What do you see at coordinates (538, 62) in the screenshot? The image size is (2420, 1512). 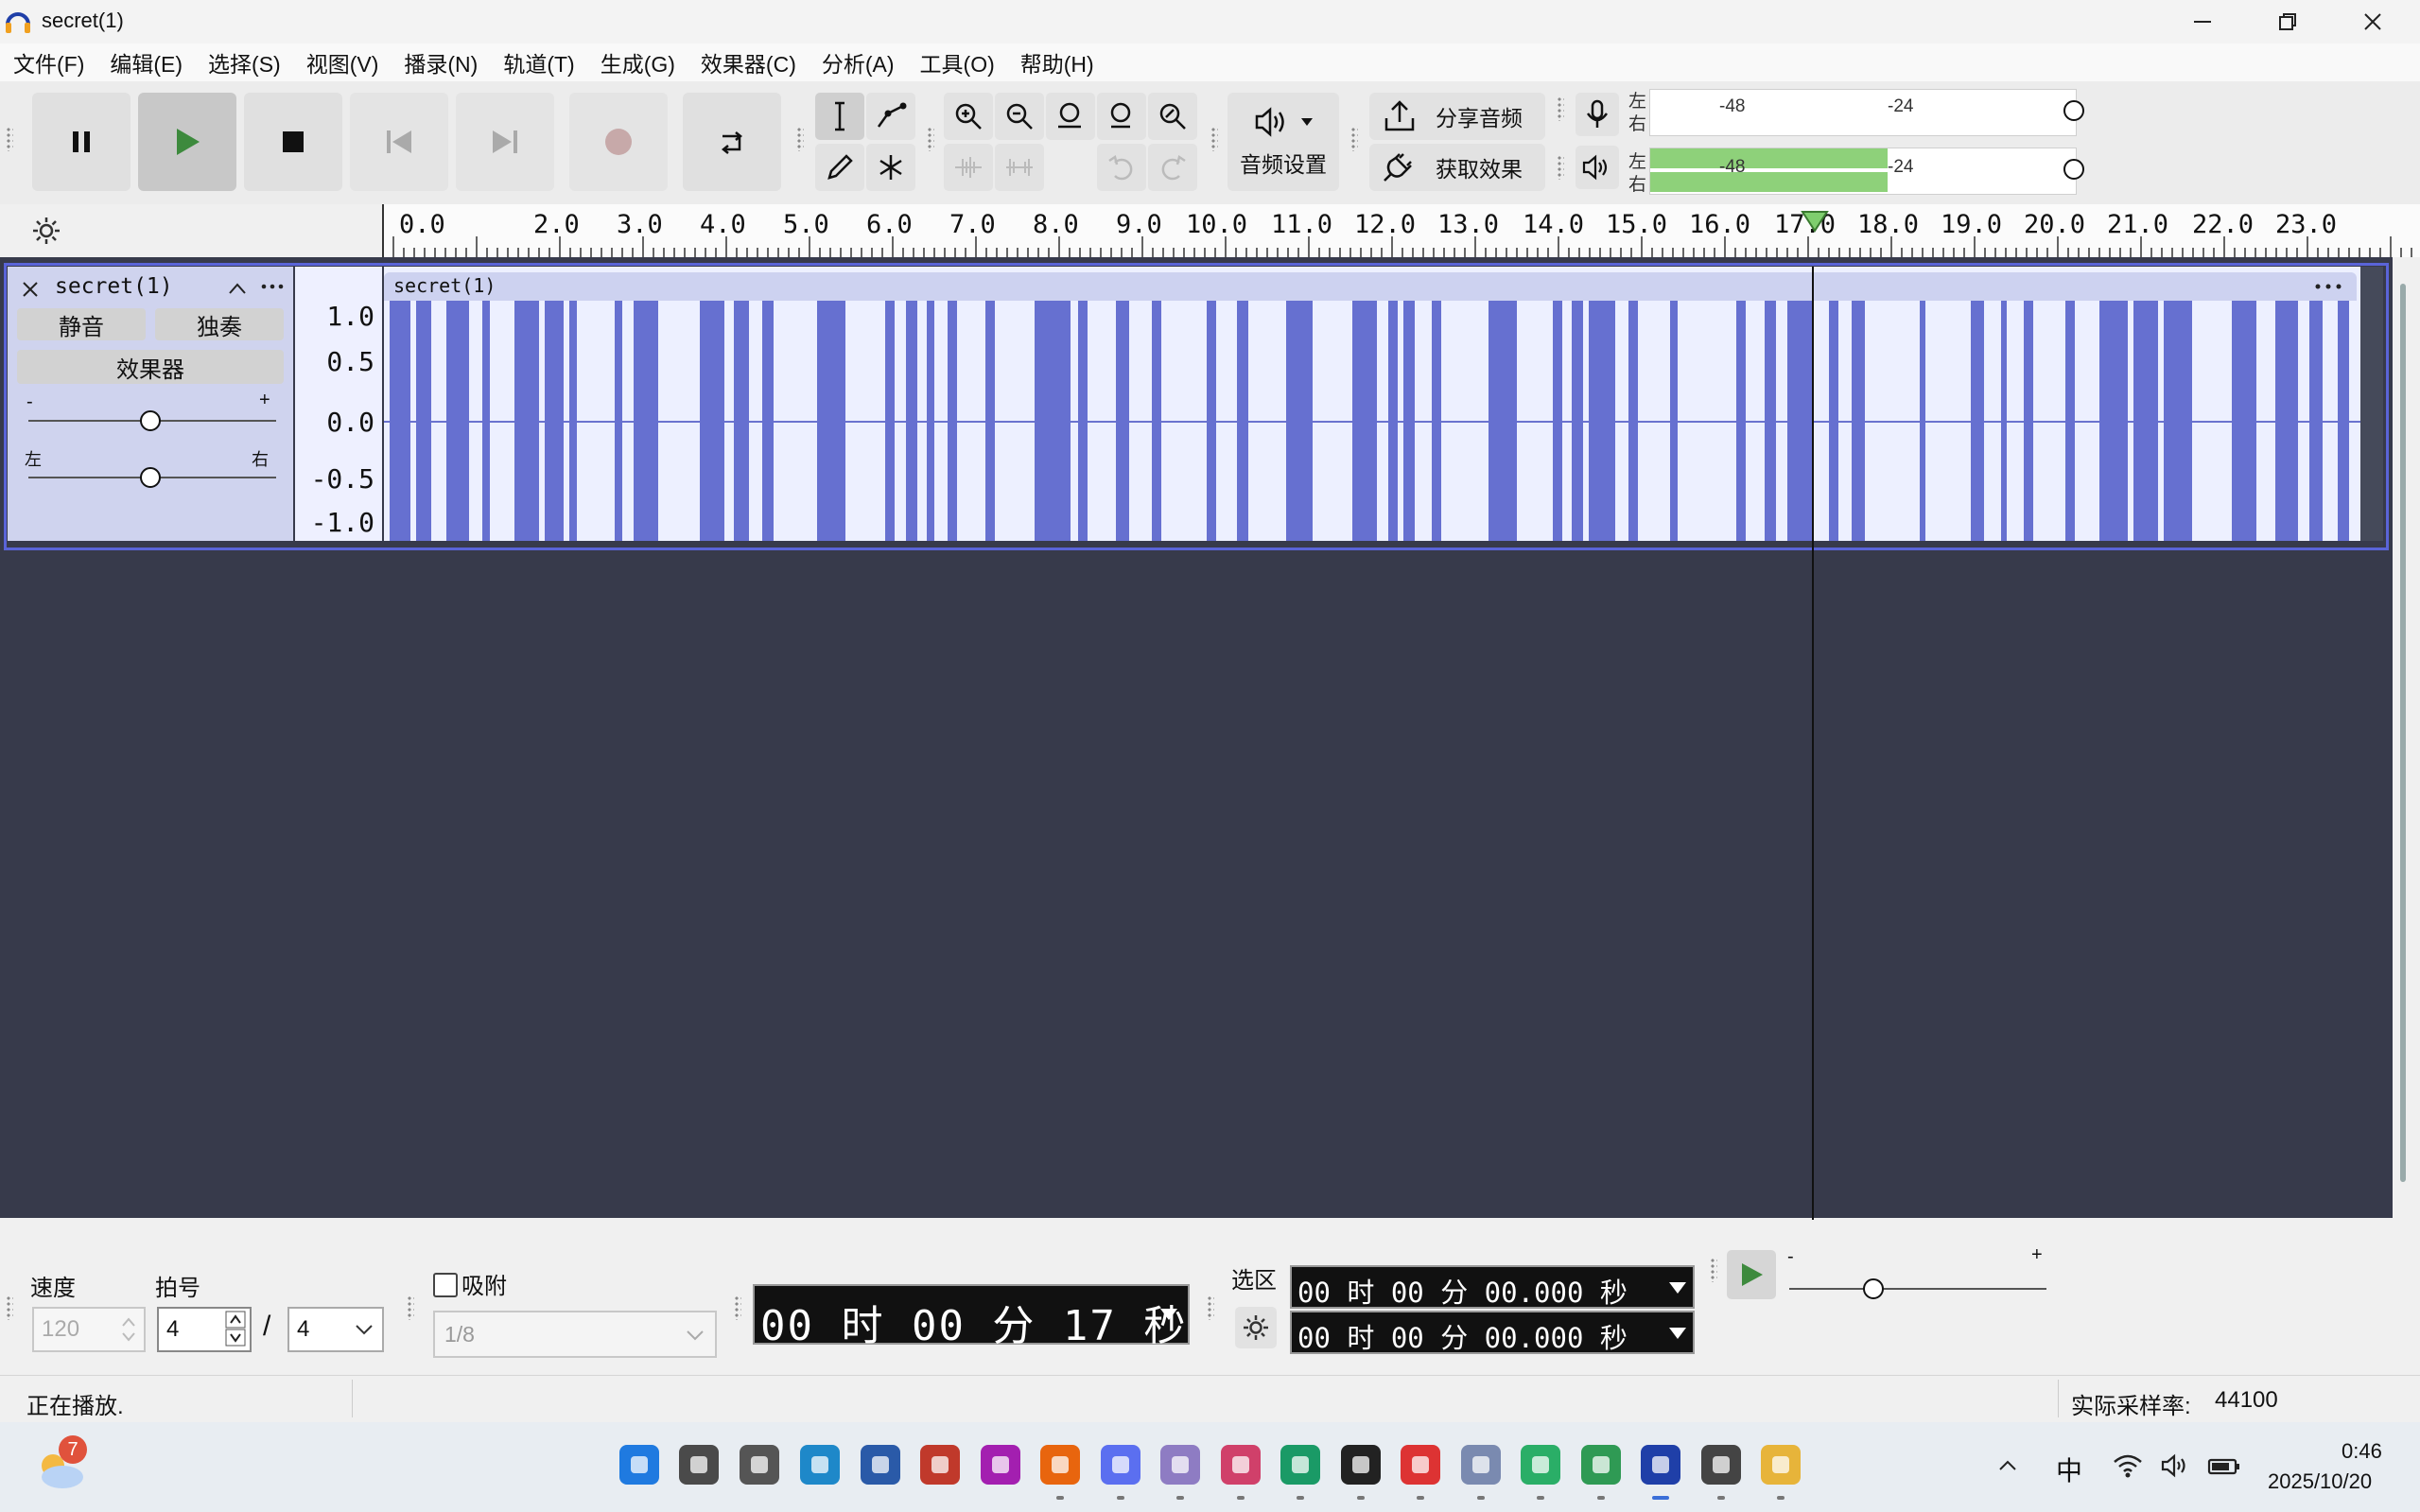 I see `menu-tracks: 轨道(T)` at bounding box center [538, 62].